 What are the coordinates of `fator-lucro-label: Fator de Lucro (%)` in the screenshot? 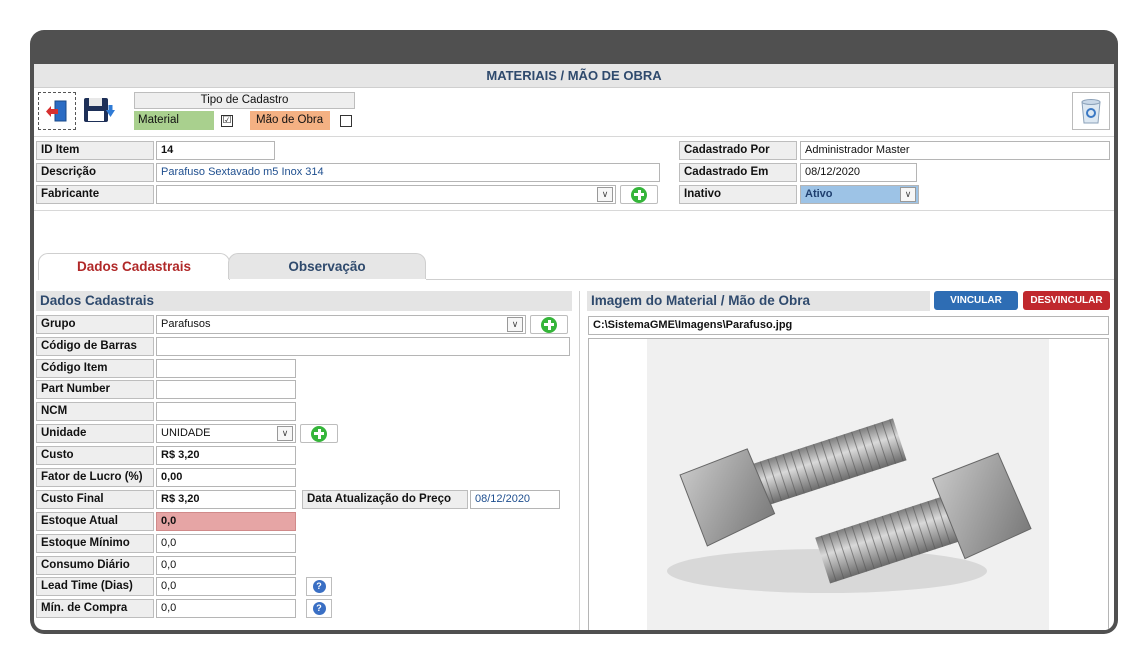 It's located at (95, 477).